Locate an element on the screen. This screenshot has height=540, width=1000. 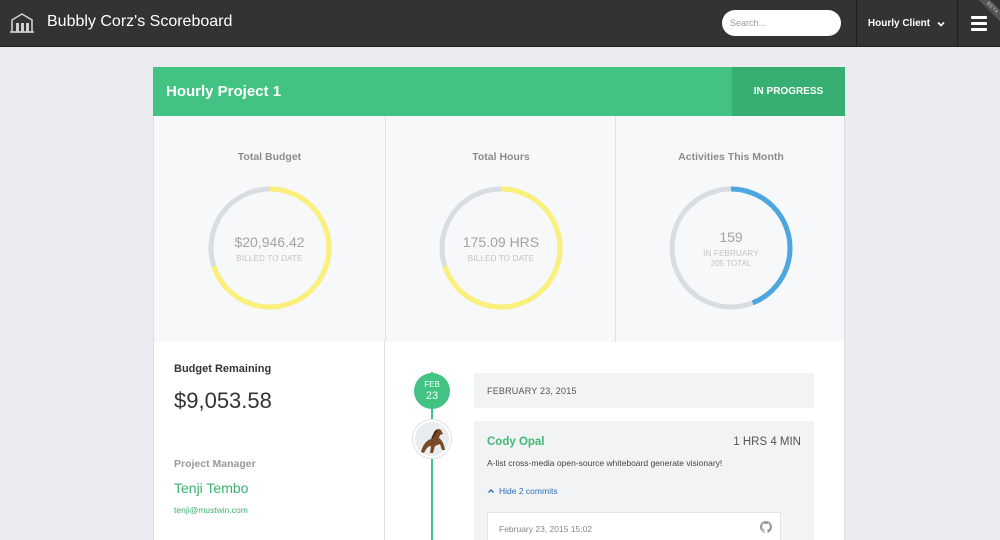
github-icon is located at coordinates (766, 527).